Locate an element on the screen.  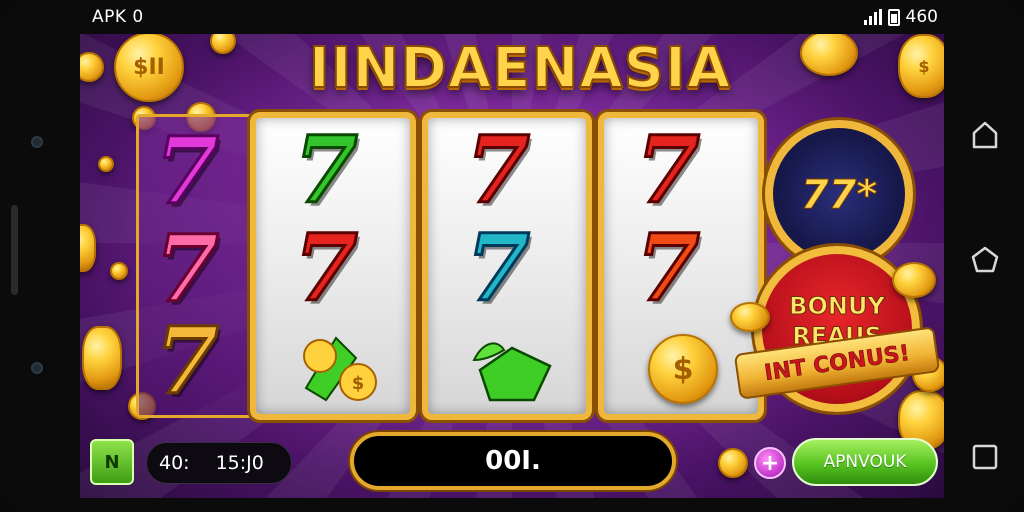
sensor-dot-icon is located at coordinates (37, 368).